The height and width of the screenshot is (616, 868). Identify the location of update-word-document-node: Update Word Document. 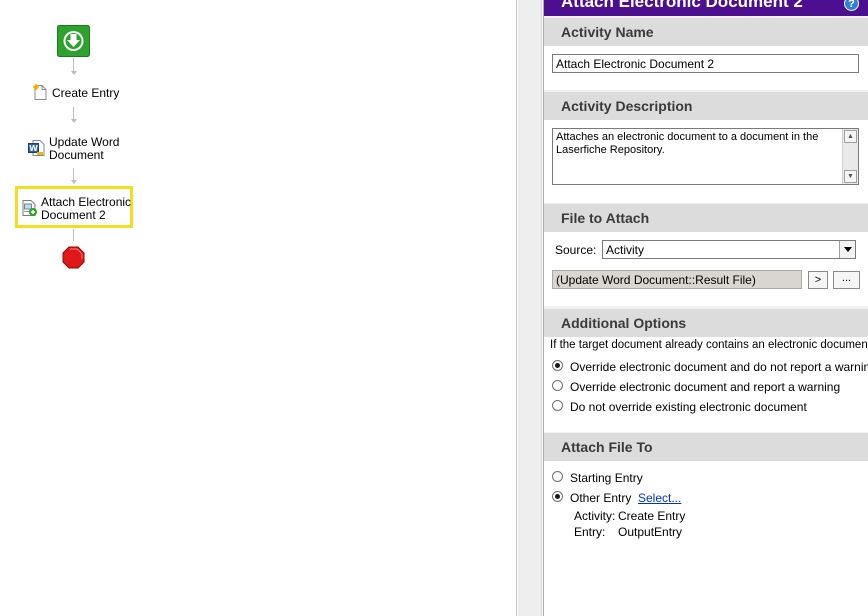
(84, 149).